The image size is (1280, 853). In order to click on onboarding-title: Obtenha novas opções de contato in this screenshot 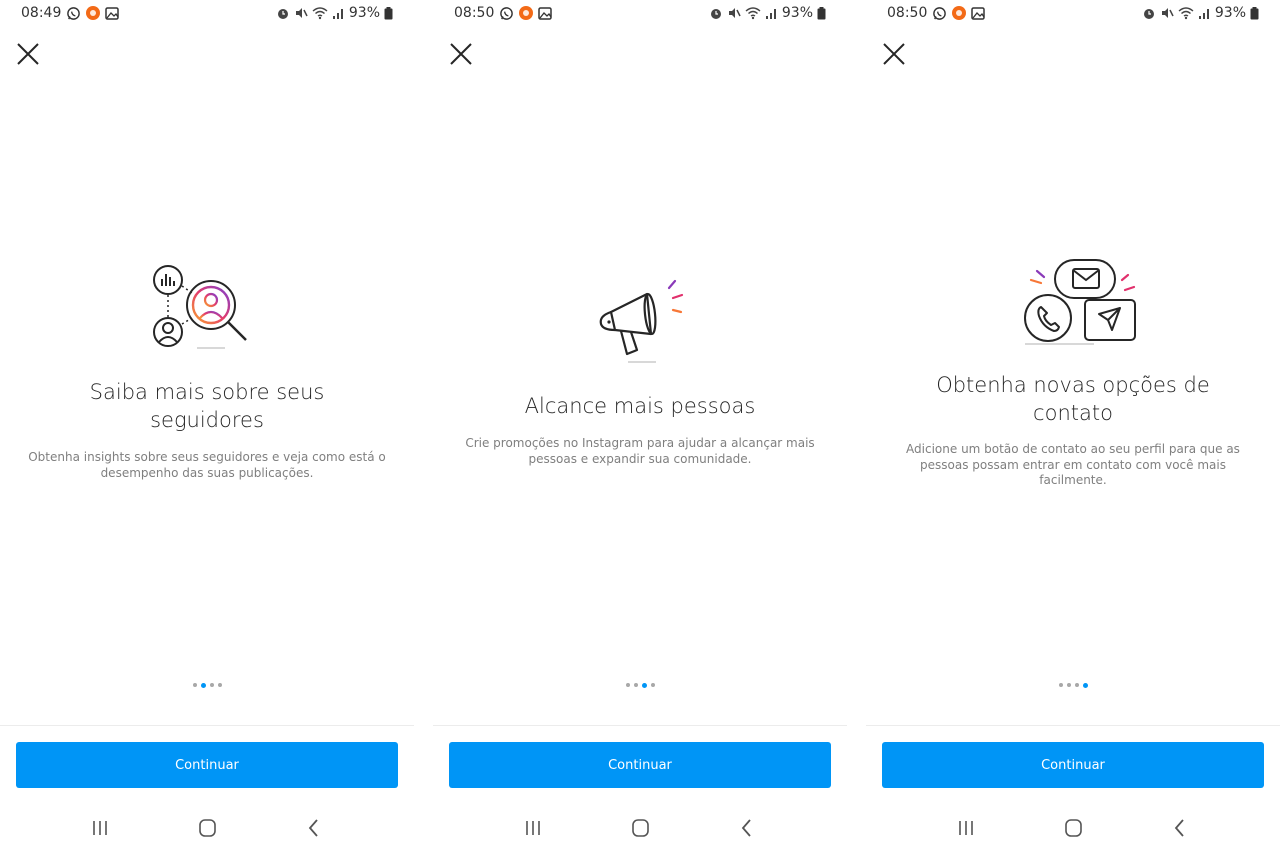, I will do `click(1073, 399)`.